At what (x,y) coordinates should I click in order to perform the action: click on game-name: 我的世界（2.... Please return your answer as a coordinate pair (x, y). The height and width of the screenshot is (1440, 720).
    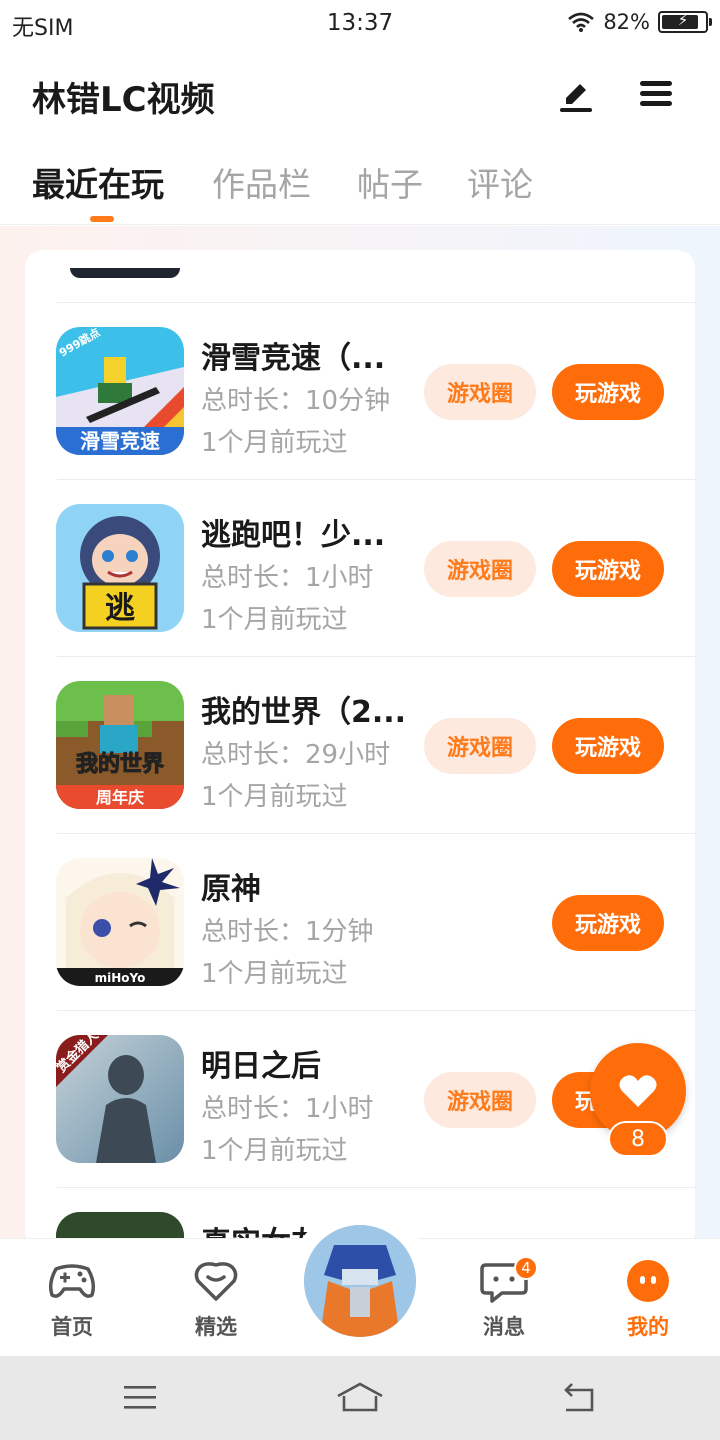
    Looking at the image, I should click on (304, 712).